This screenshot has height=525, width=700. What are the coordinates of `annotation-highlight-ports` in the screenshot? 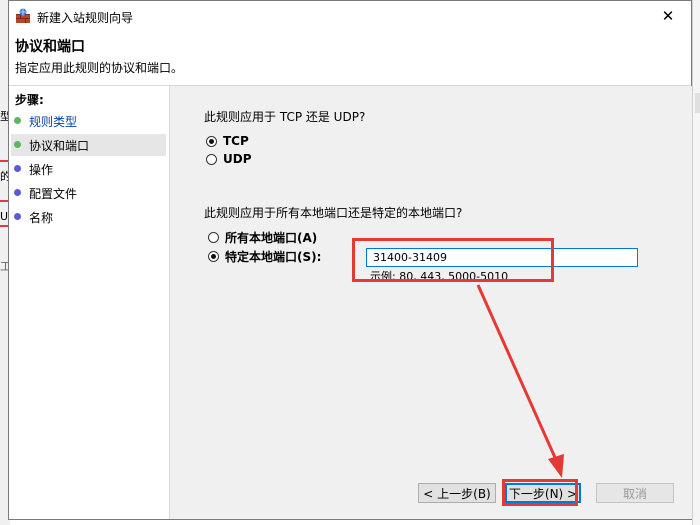 It's located at (453, 260).